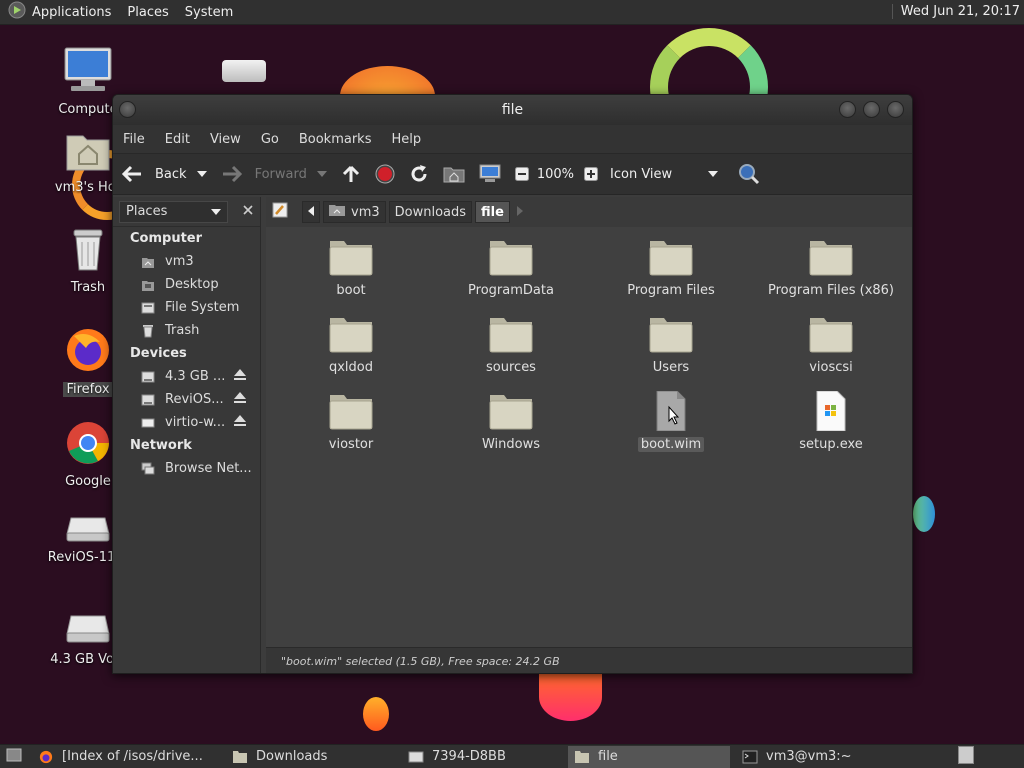 The image size is (1024, 768). What do you see at coordinates (671, 267) in the screenshot?
I see `folder-item: Program Files` at bounding box center [671, 267].